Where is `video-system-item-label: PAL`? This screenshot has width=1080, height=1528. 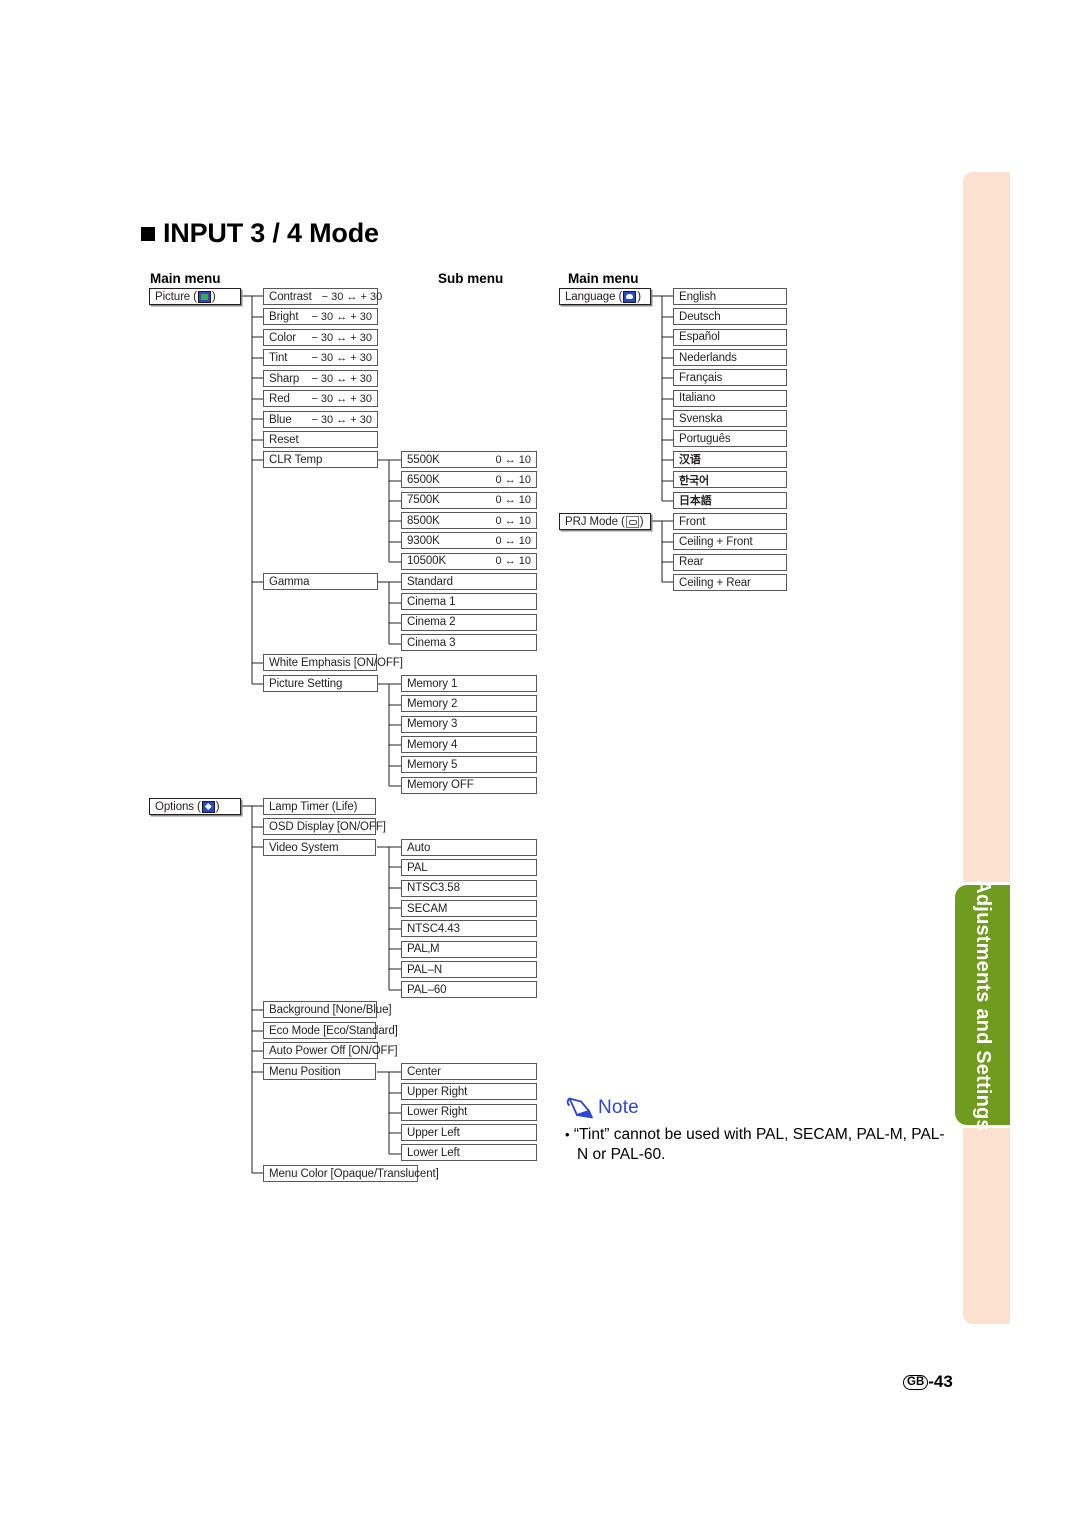 video-system-item-label: PAL is located at coordinates (417, 867).